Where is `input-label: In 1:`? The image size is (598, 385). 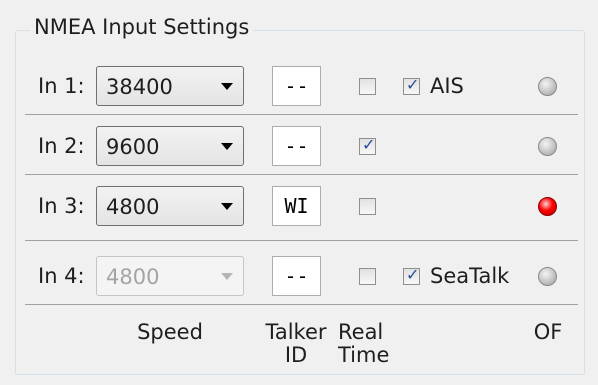
input-label: In 1: is located at coordinates (61, 86).